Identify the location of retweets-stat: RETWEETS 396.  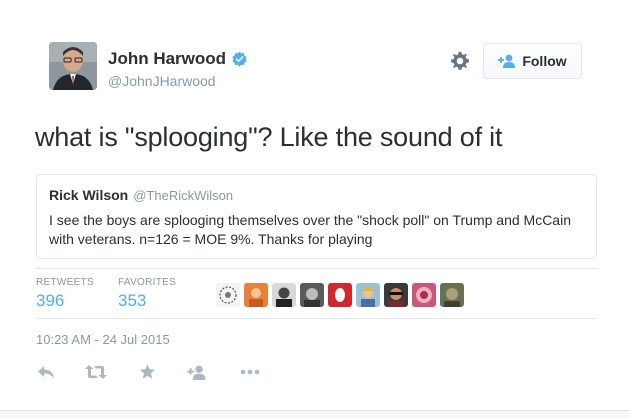
(65, 294).